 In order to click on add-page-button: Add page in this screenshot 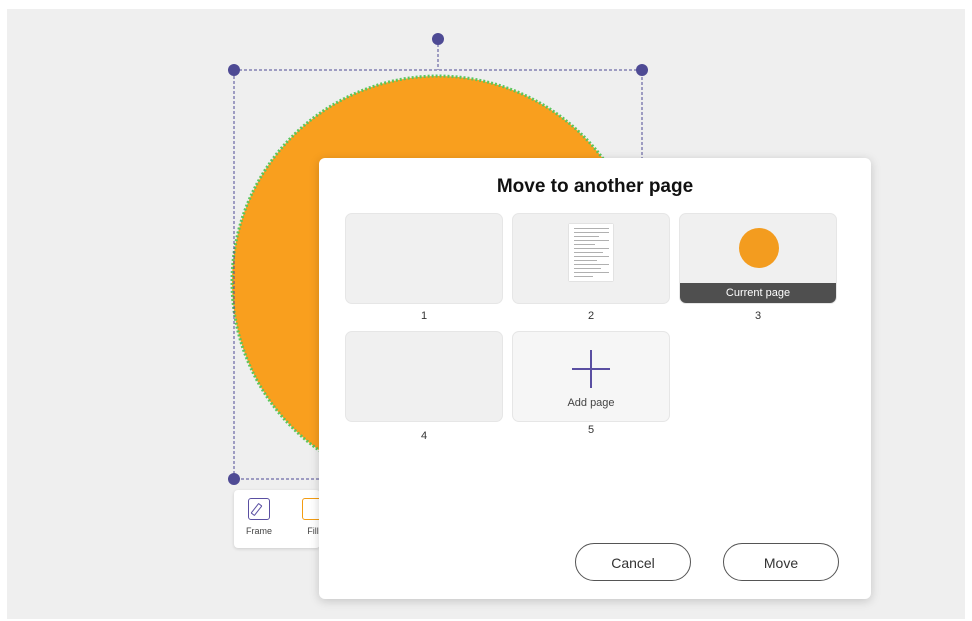, I will do `click(591, 376)`.